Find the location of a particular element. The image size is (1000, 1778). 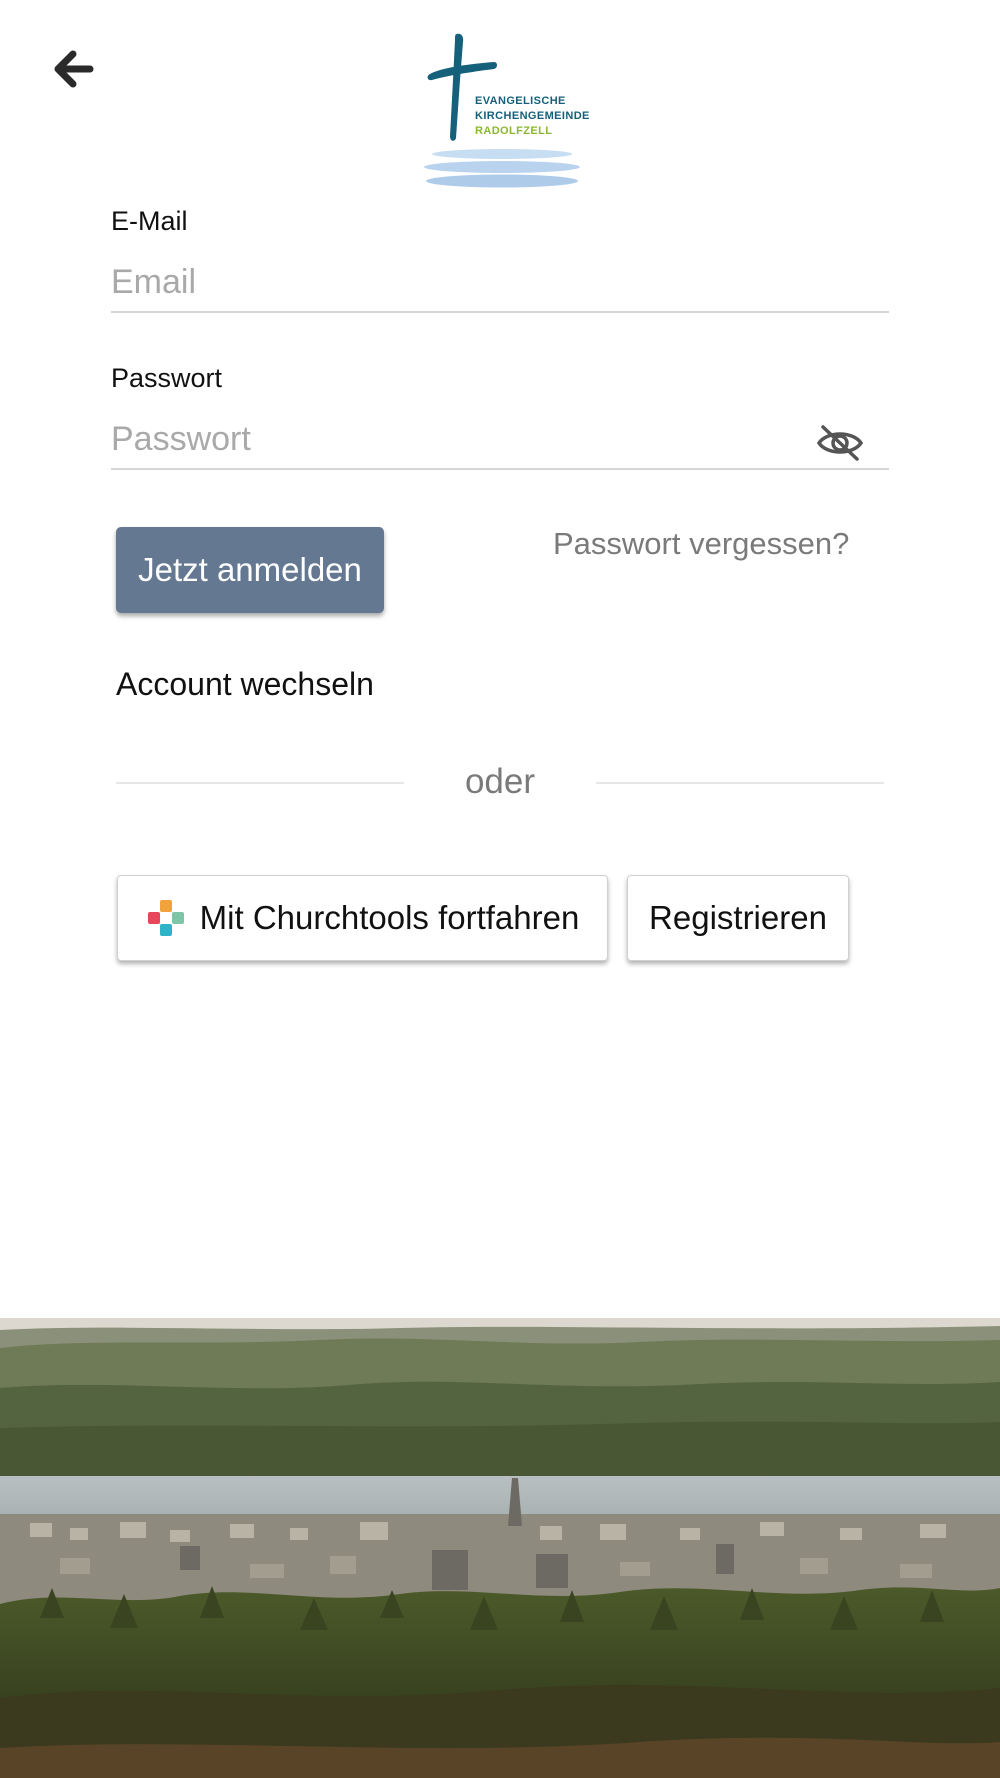

password-visibility-toggle is located at coordinates (840, 443).